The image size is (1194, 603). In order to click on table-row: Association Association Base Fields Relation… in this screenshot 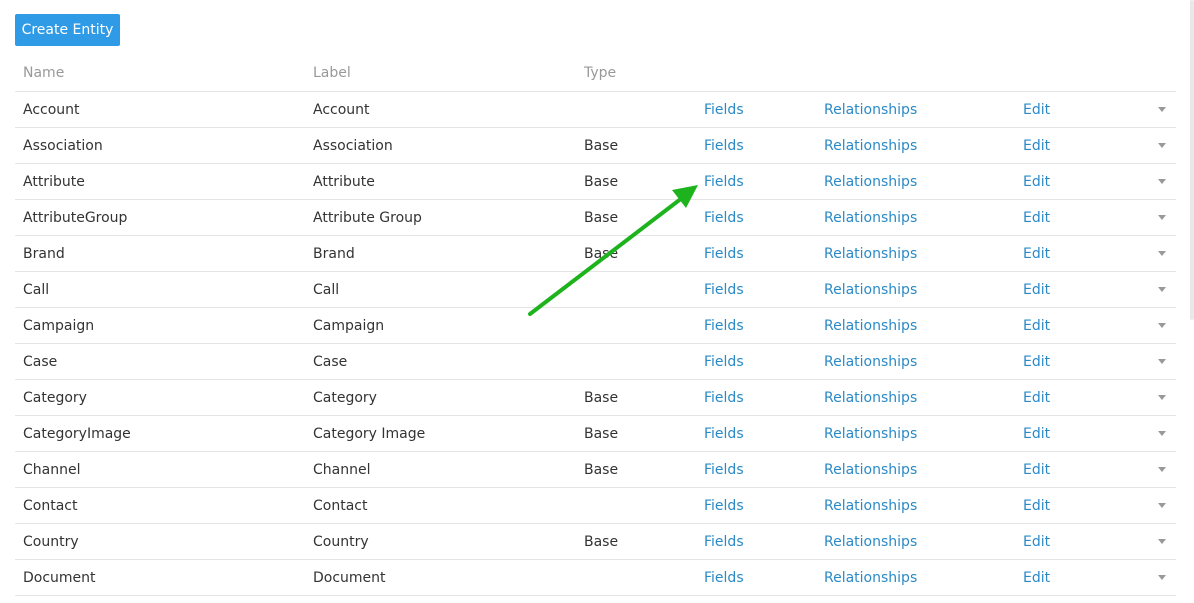, I will do `click(595, 146)`.